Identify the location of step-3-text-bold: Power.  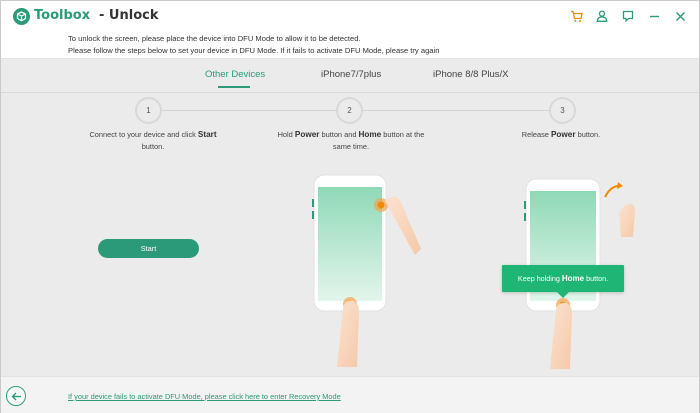
(563, 134).